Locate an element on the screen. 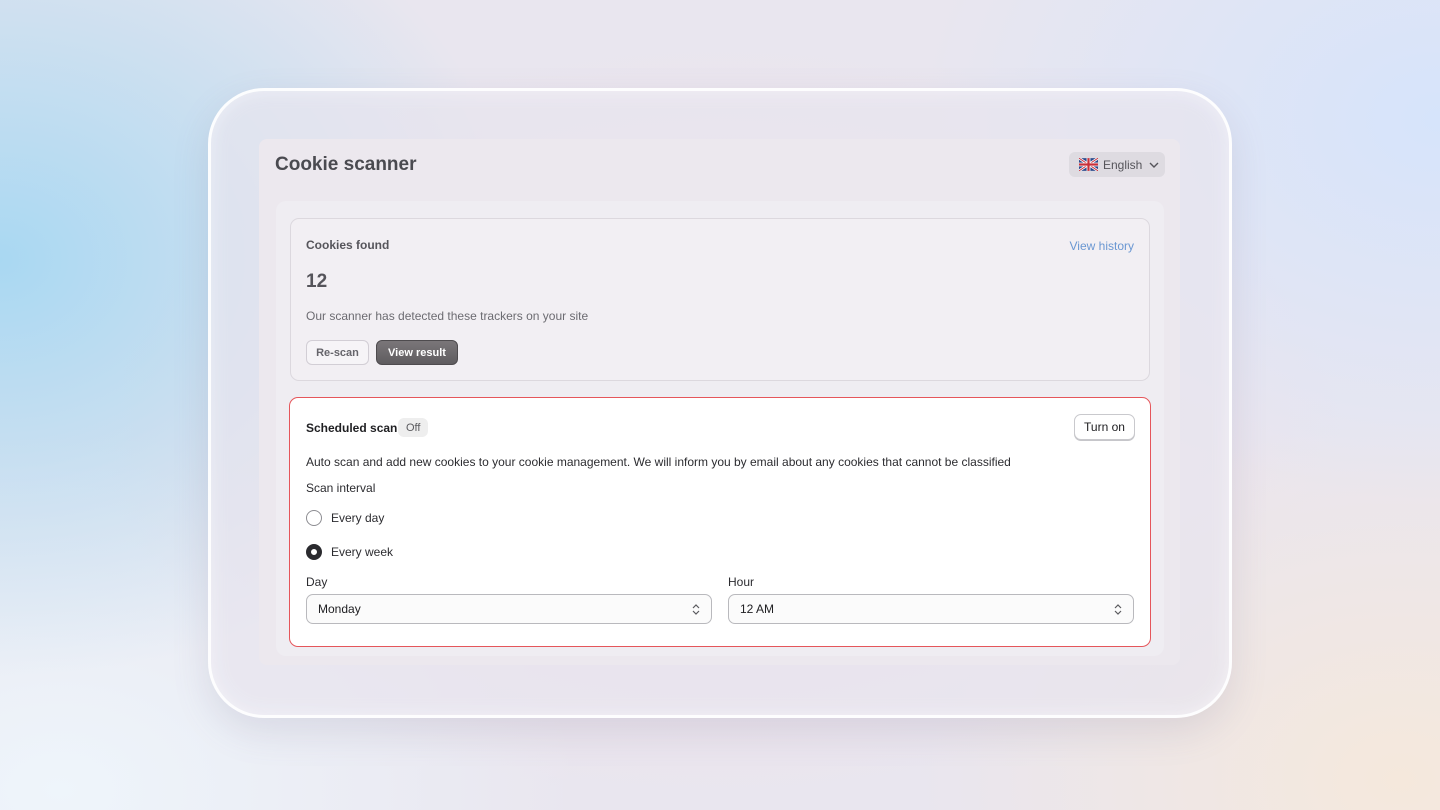  day-label: Day is located at coordinates (317, 582).